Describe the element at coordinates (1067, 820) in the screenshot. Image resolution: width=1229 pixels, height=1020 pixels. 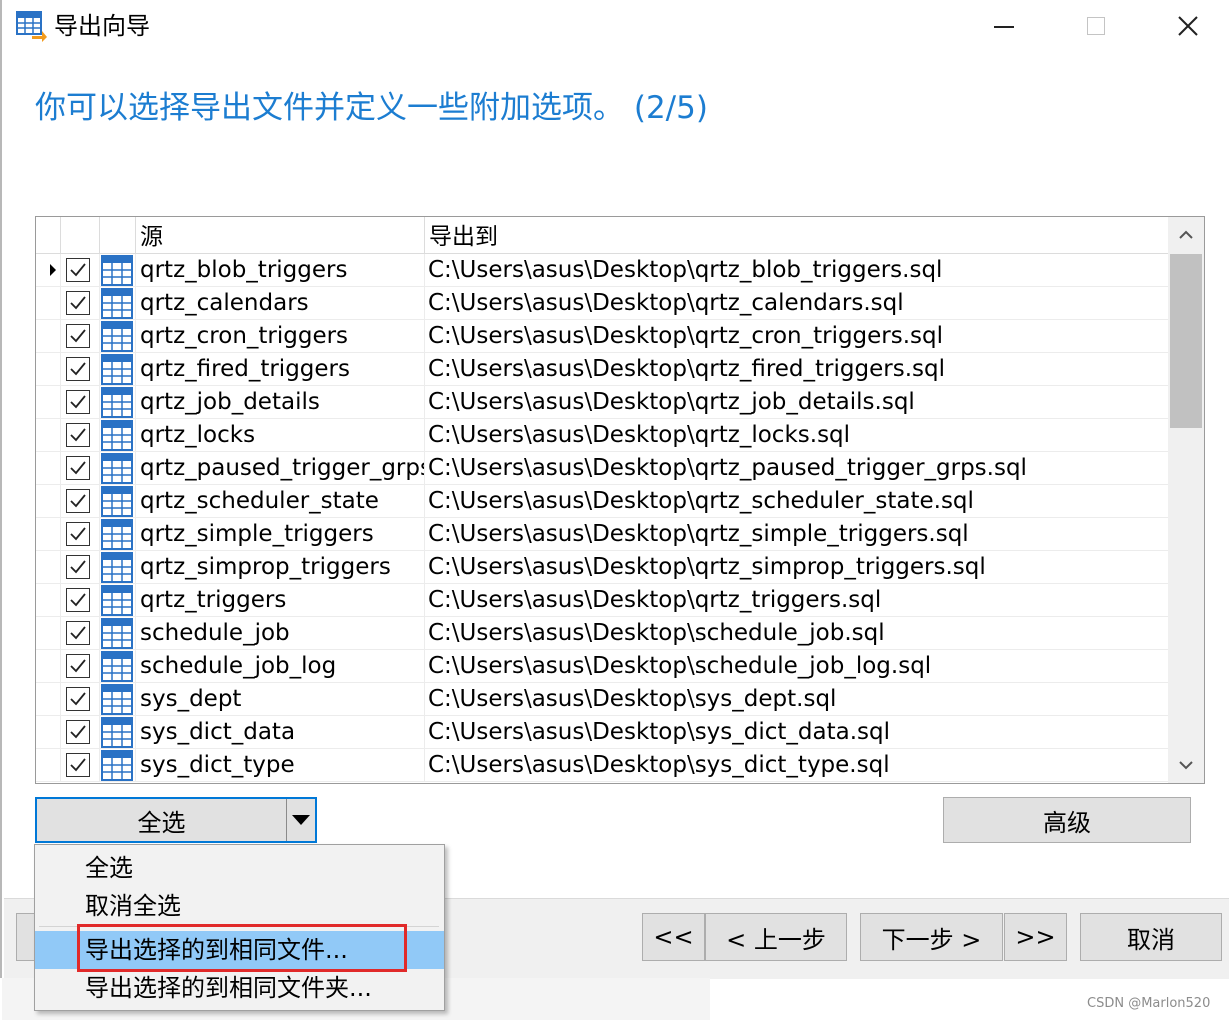
I see `advanced-button: 高级` at that location.